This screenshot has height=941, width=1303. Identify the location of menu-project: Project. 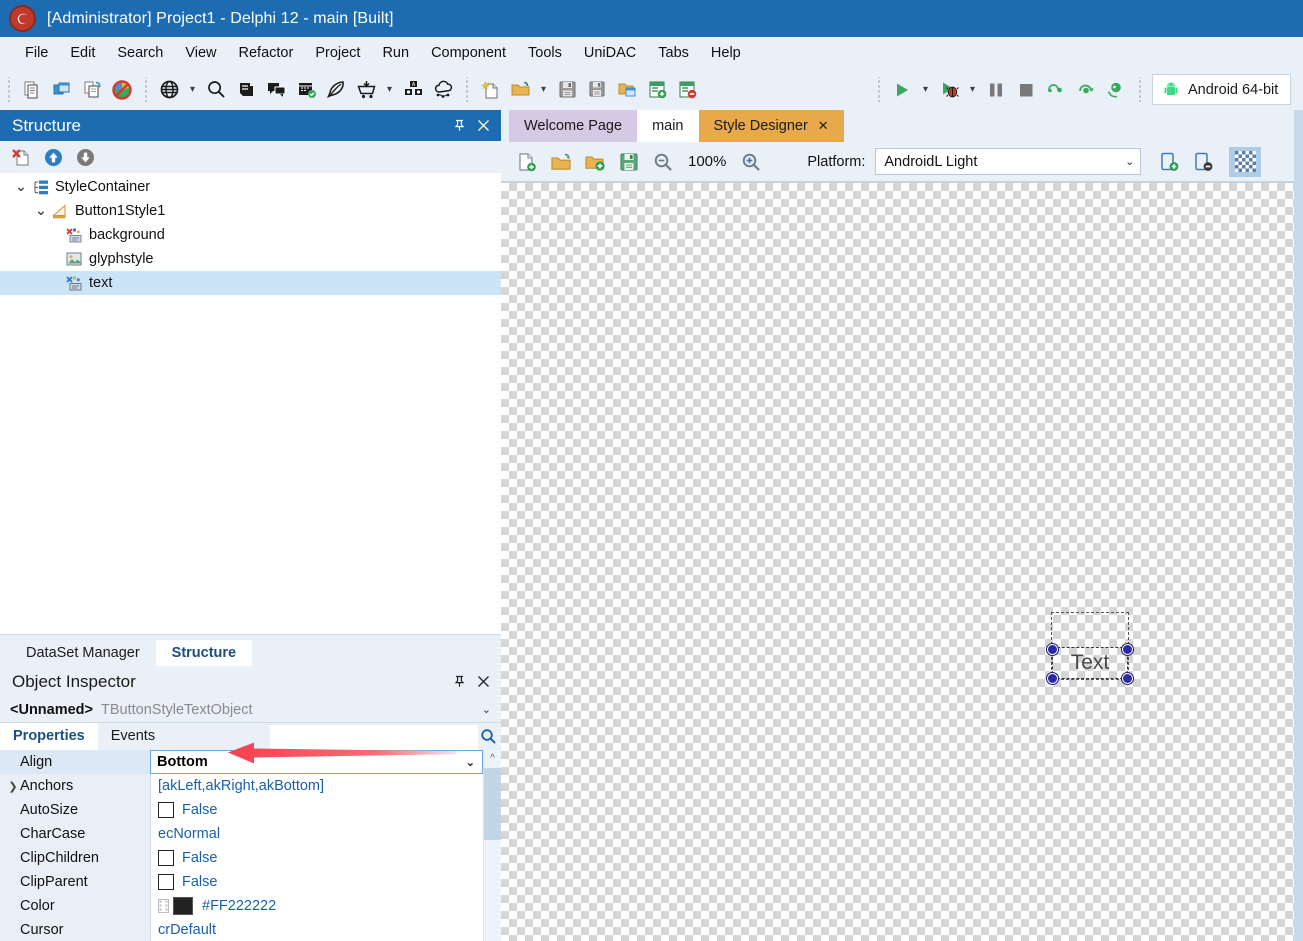
(337, 53).